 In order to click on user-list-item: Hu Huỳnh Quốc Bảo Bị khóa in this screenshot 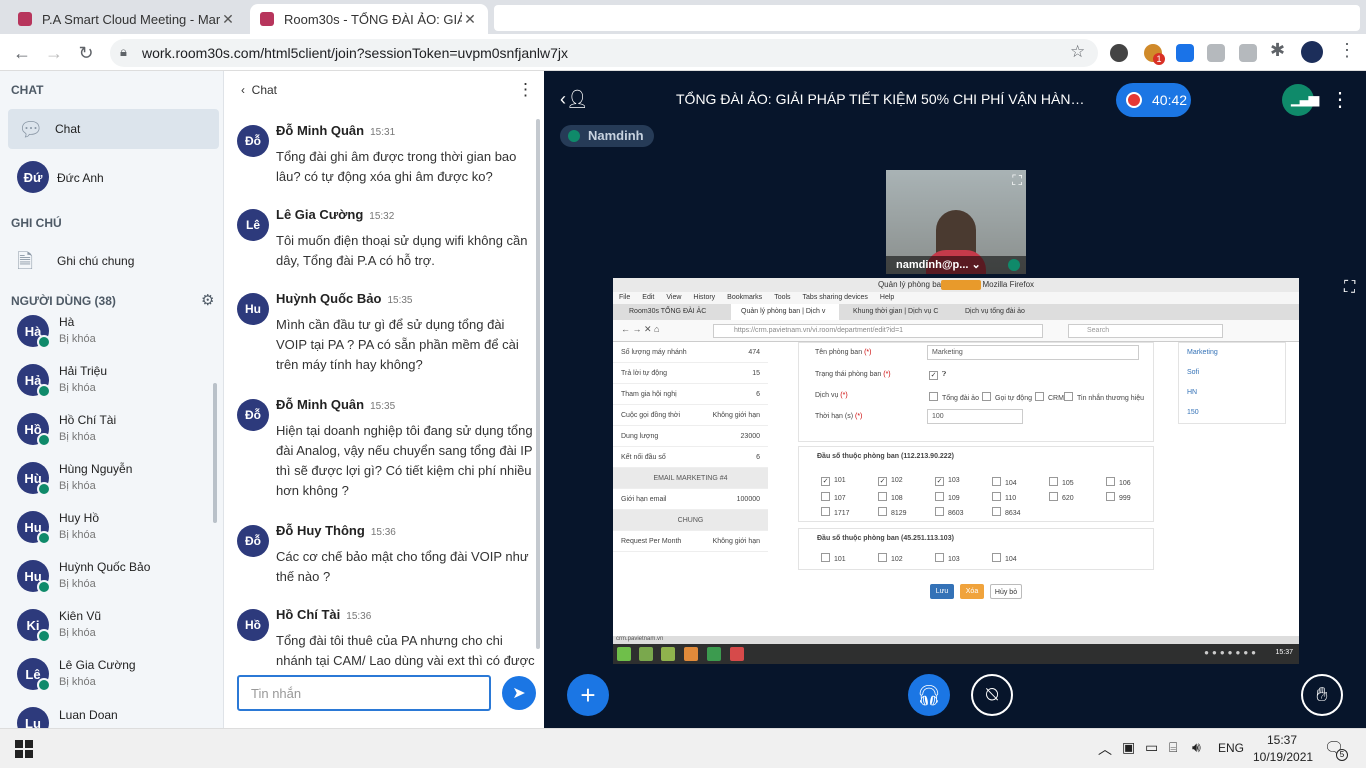, I will do `click(105, 579)`.